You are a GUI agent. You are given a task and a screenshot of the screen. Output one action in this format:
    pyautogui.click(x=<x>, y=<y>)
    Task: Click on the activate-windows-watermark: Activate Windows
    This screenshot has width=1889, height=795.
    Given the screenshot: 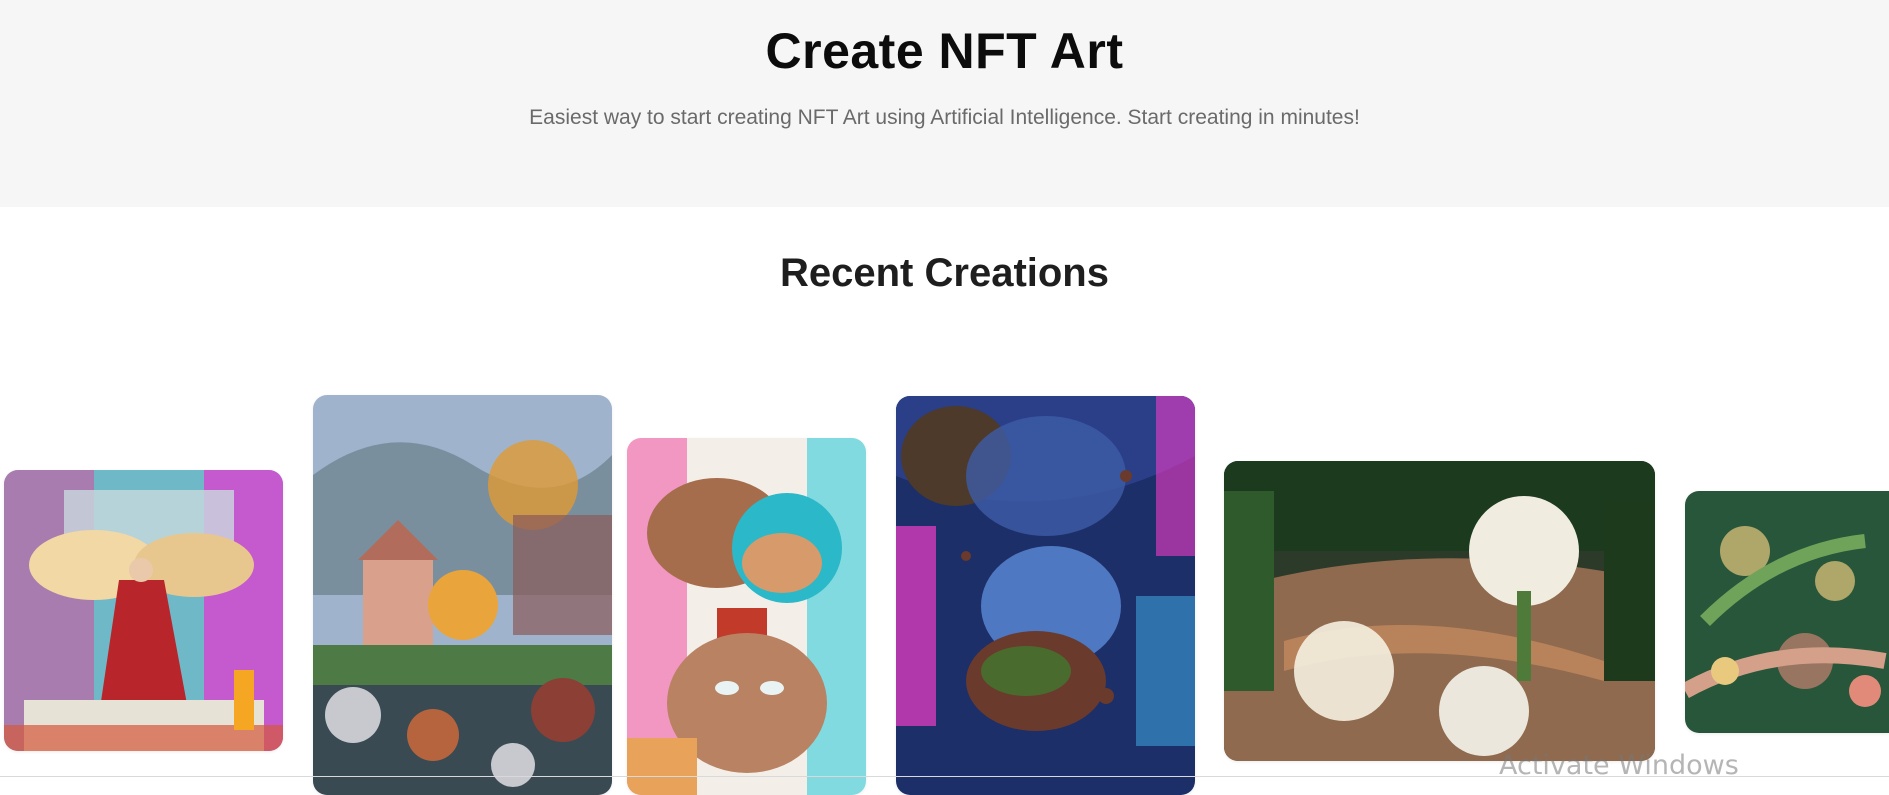 What is the action you would take?
    pyautogui.click(x=1619, y=765)
    